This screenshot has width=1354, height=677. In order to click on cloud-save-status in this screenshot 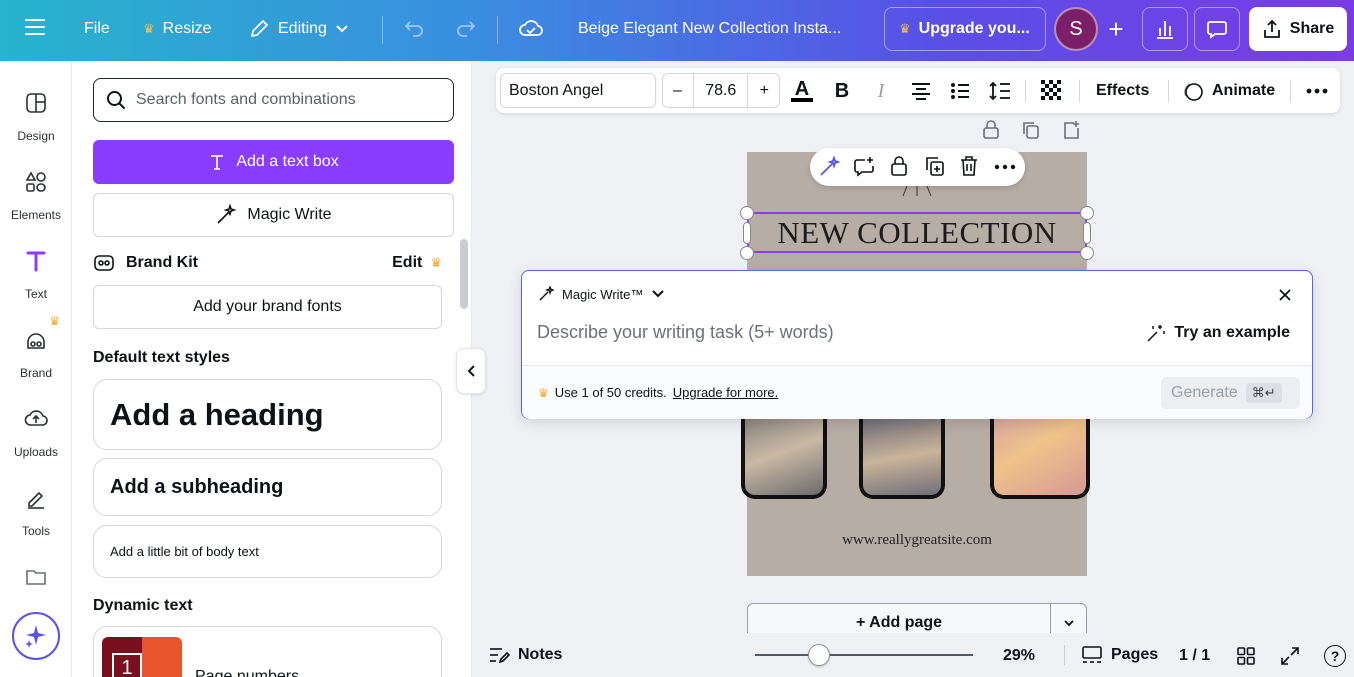, I will do `click(531, 28)`.